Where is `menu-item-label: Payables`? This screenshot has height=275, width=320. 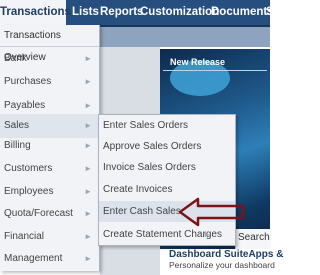
menu-item-label: Payables is located at coordinates (25, 105).